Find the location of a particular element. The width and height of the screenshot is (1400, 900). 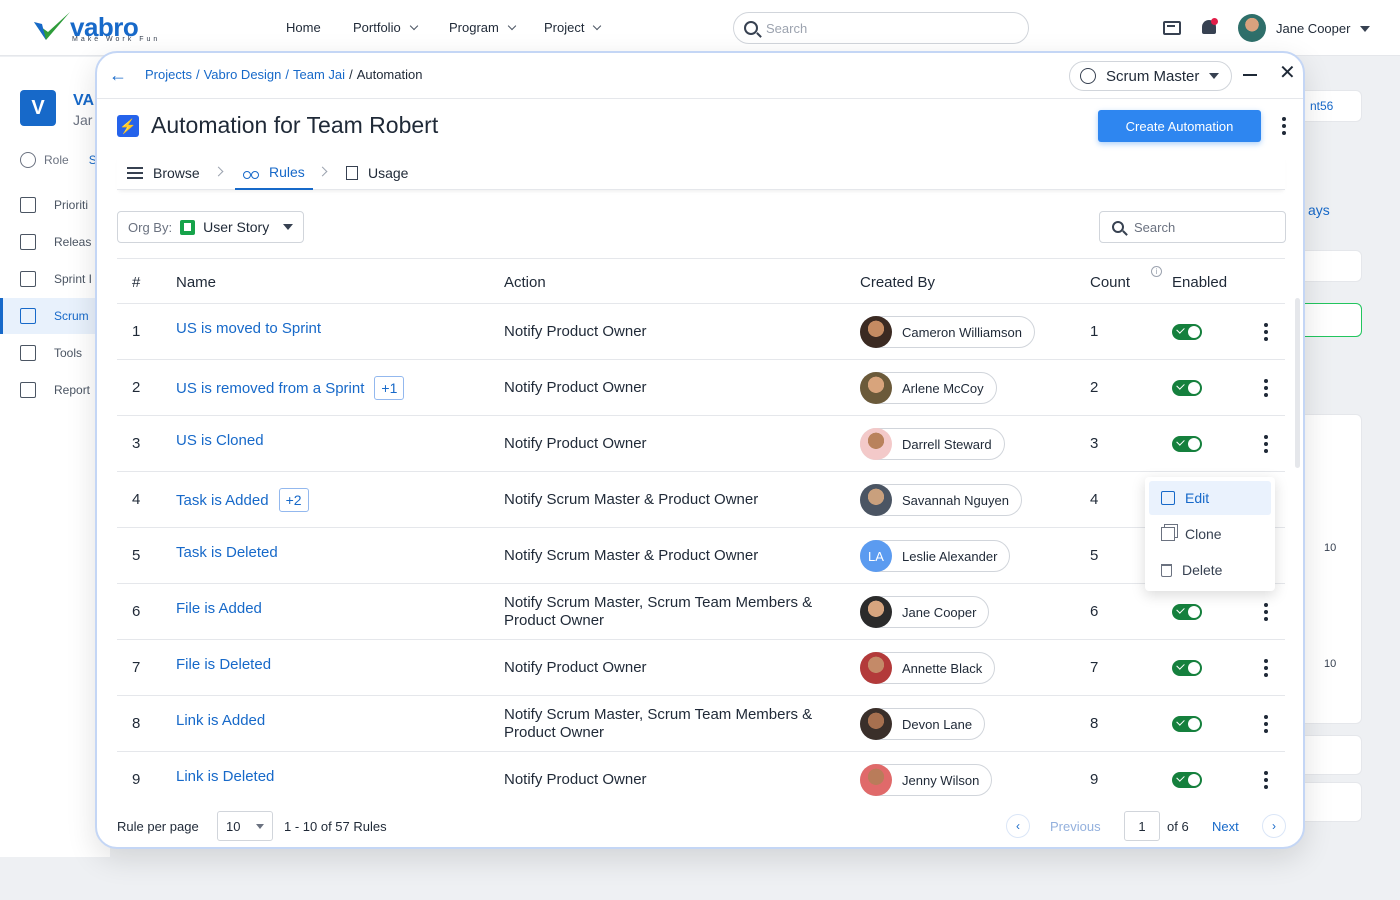

creator-chip: Savannah Nguyen is located at coordinates (941, 500).